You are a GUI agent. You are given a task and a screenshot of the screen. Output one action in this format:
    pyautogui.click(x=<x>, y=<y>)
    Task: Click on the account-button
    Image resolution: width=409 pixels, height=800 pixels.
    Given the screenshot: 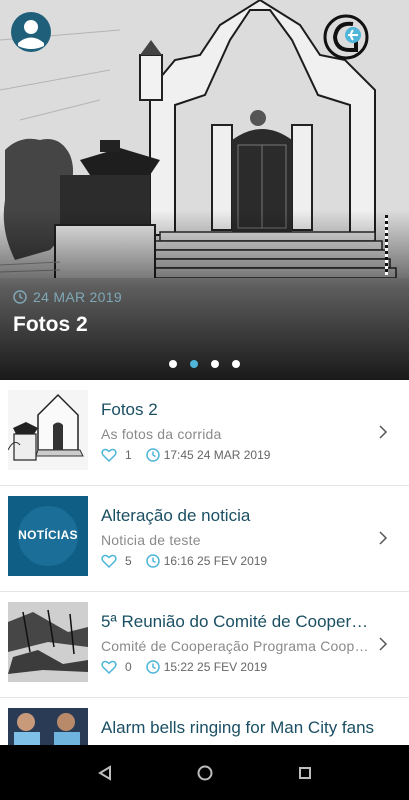 What is the action you would take?
    pyautogui.click(x=31, y=32)
    